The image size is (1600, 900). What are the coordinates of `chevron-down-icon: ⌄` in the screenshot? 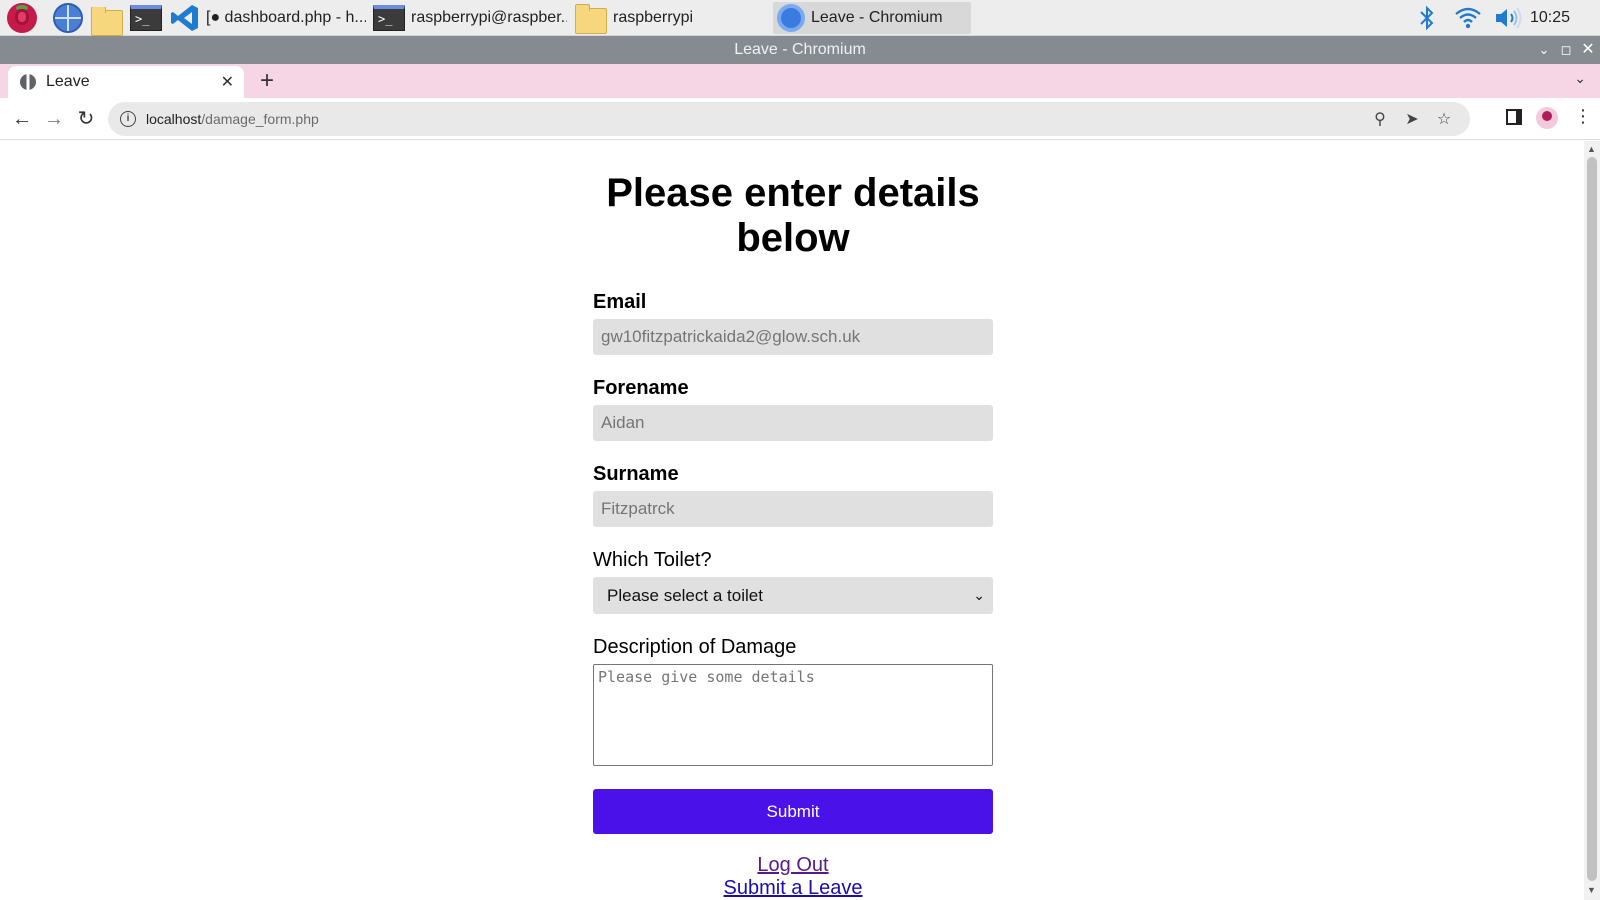 It's located at (979, 595).